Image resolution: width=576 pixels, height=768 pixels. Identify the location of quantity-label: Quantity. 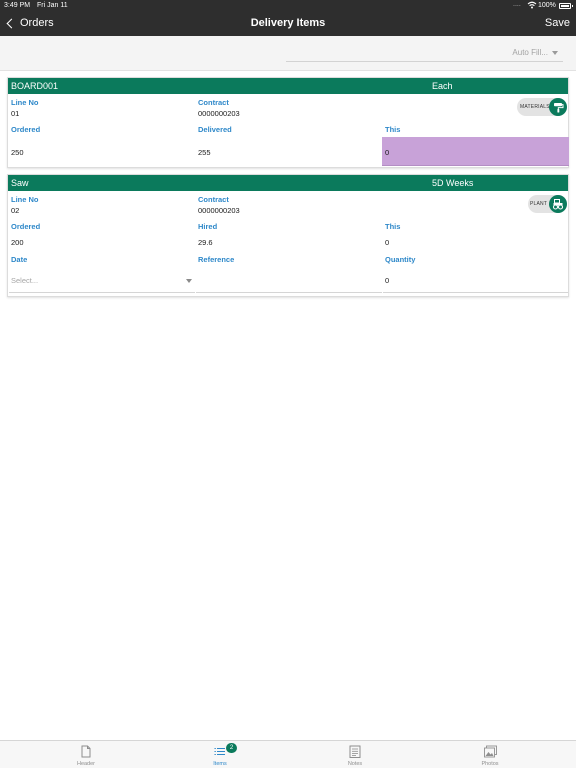
(400, 259).